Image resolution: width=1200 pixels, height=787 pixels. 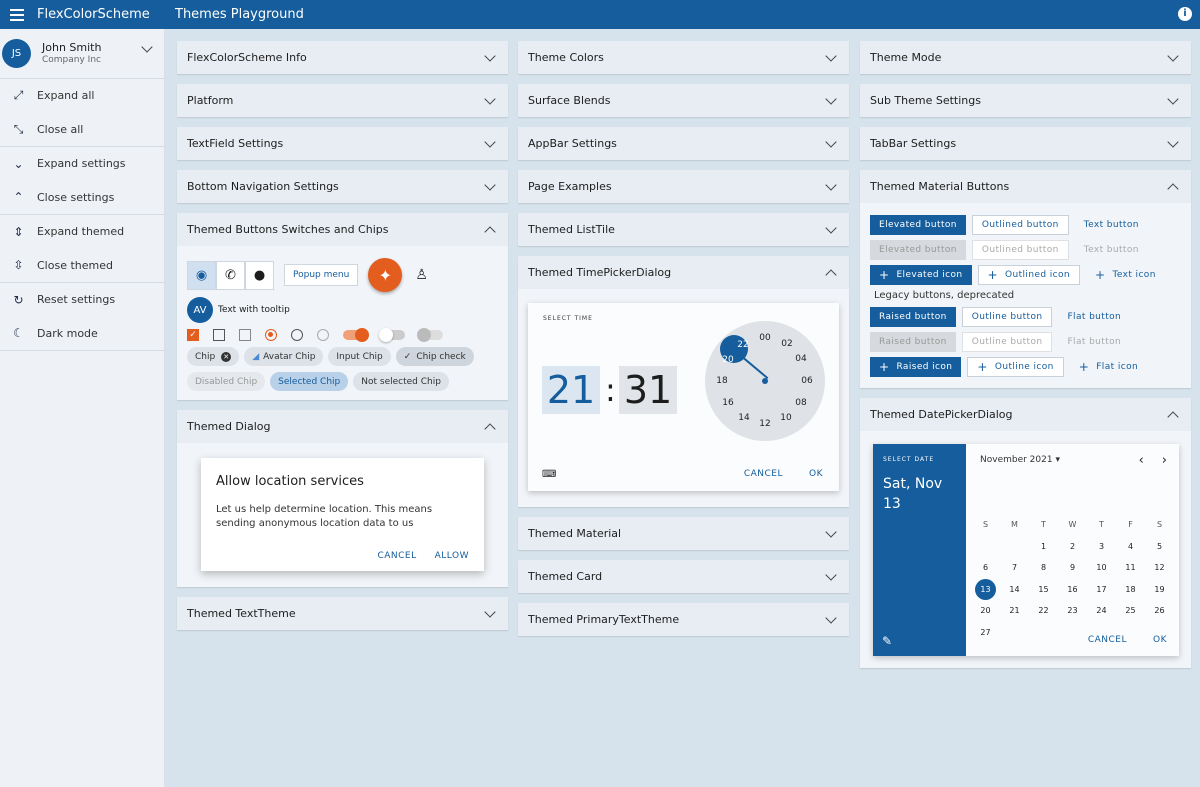 I want to click on day-cell: 14, so click(x=1014, y=590).